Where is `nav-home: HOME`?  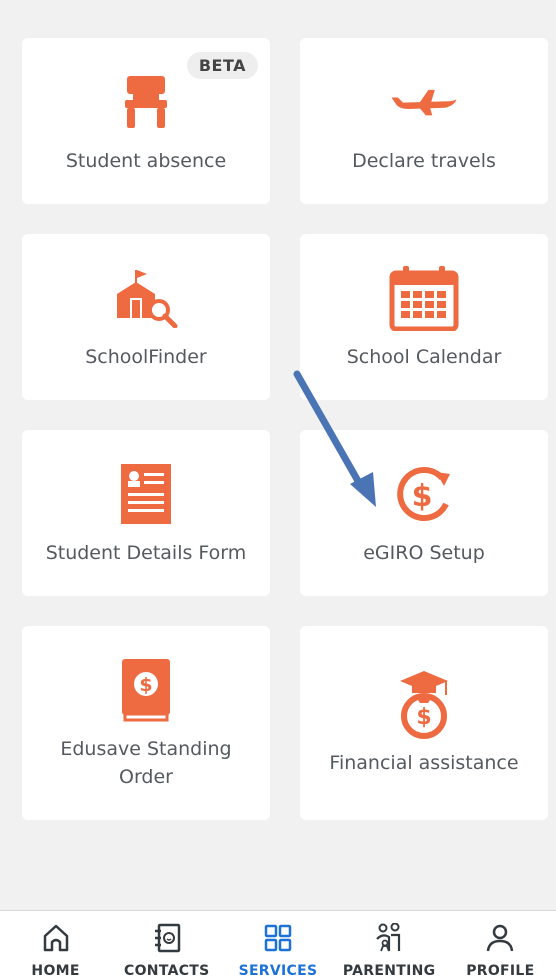
nav-home: HOME is located at coordinates (56, 950).